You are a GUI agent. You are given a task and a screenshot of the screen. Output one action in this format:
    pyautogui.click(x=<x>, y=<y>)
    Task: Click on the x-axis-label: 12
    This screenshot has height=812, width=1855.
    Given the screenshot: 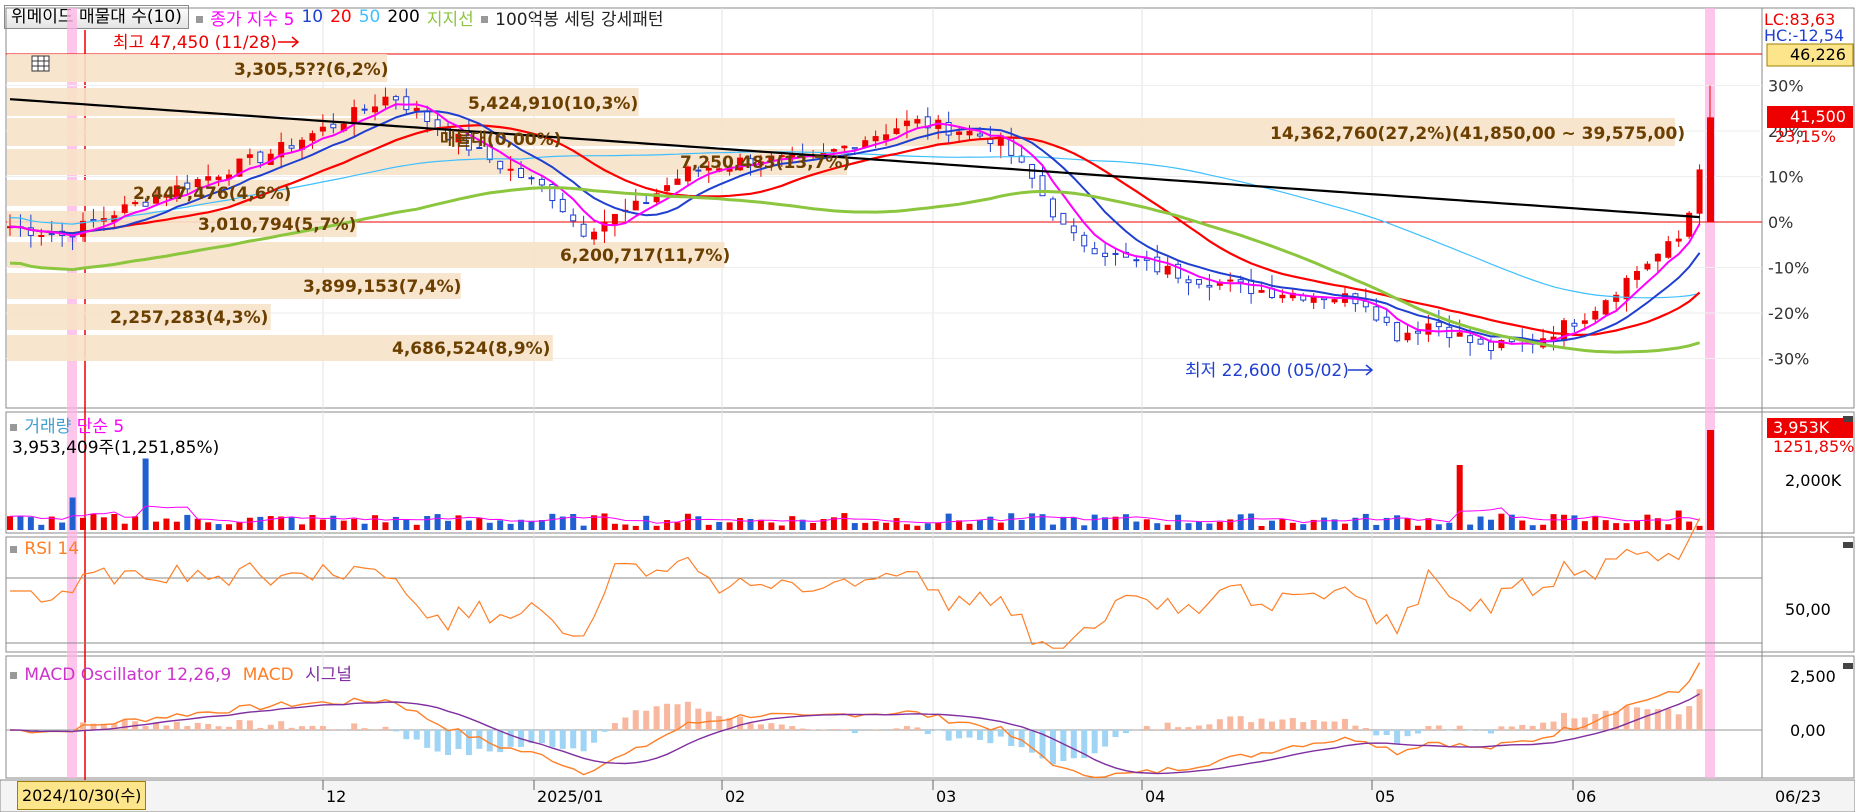 What is the action you would take?
    pyautogui.click(x=336, y=796)
    